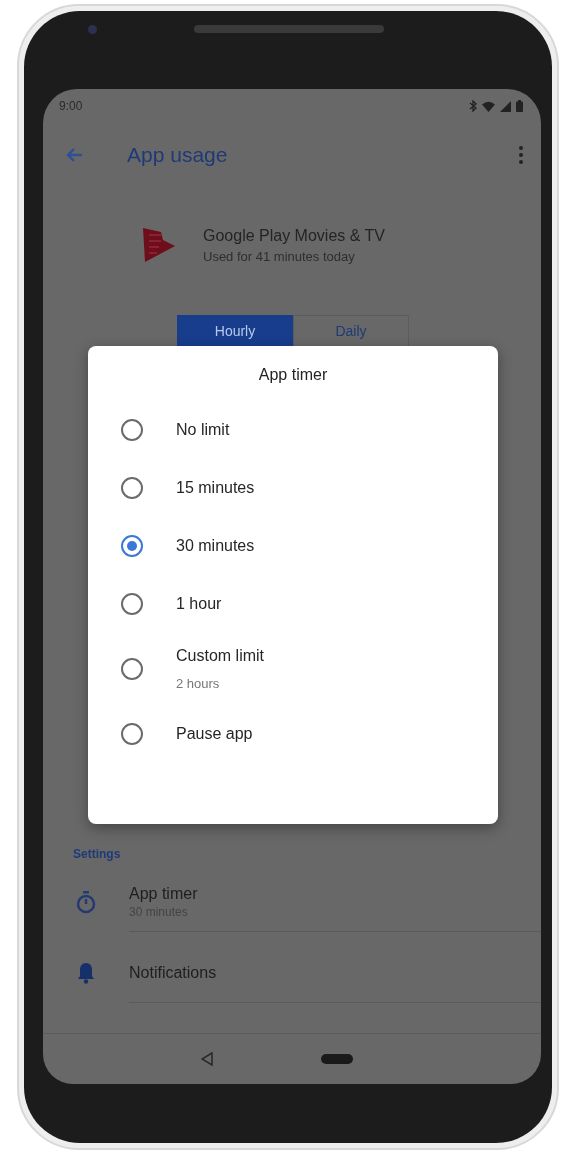 Image resolution: width=574 pixels, height=1170 pixels. Describe the element at coordinates (293, 375) in the screenshot. I see `dialog-title: App timer` at that location.